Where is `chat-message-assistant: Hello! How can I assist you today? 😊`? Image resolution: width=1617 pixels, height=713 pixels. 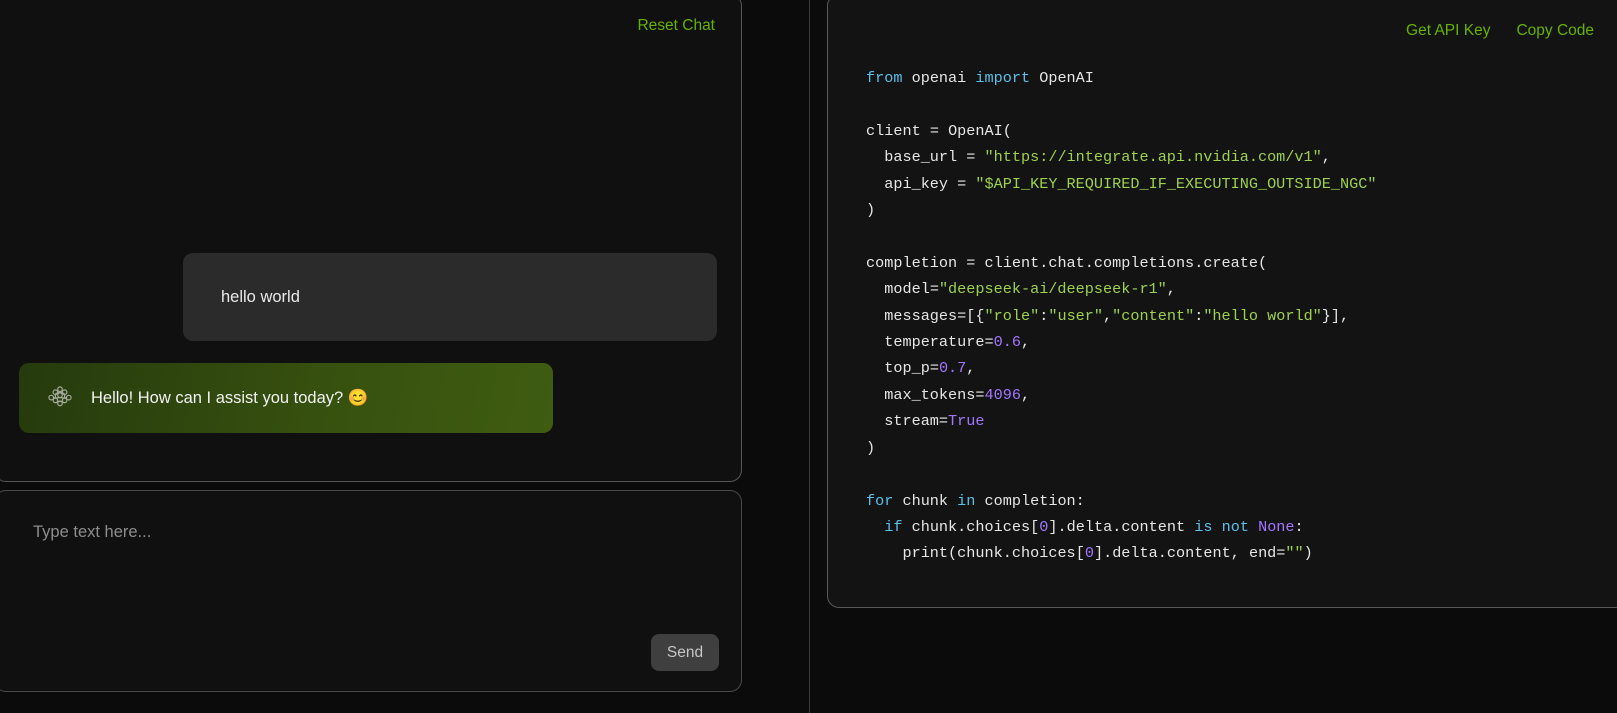
chat-message-assistant: Hello! How can I assist you today? 😊 is located at coordinates (286, 398).